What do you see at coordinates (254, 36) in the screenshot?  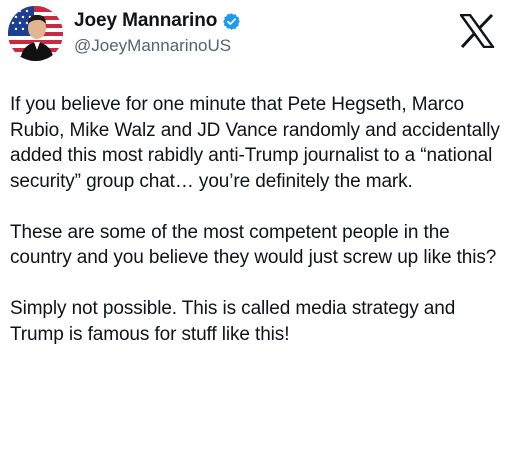 I see `tweet-header: Joey Mannarino @JoeyMannarinoUS` at bounding box center [254, 36].